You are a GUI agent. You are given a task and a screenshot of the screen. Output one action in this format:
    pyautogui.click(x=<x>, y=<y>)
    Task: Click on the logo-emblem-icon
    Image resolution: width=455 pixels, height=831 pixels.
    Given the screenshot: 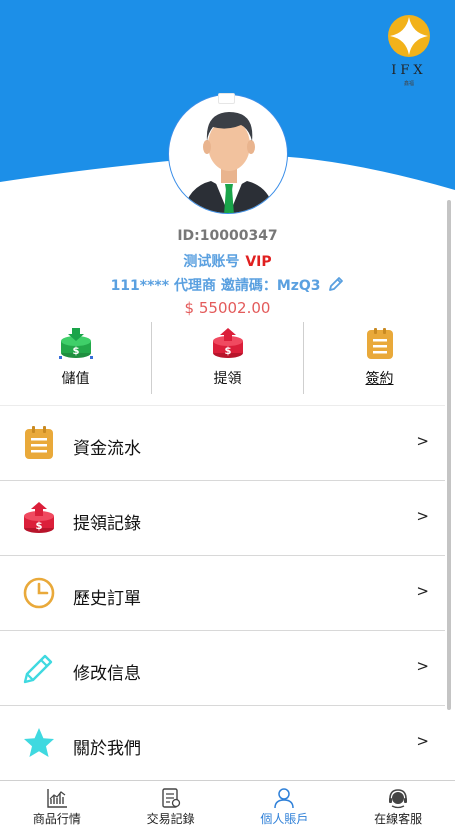 What is the action you would take?
    pyautogui.click(x=409, y=36)
    